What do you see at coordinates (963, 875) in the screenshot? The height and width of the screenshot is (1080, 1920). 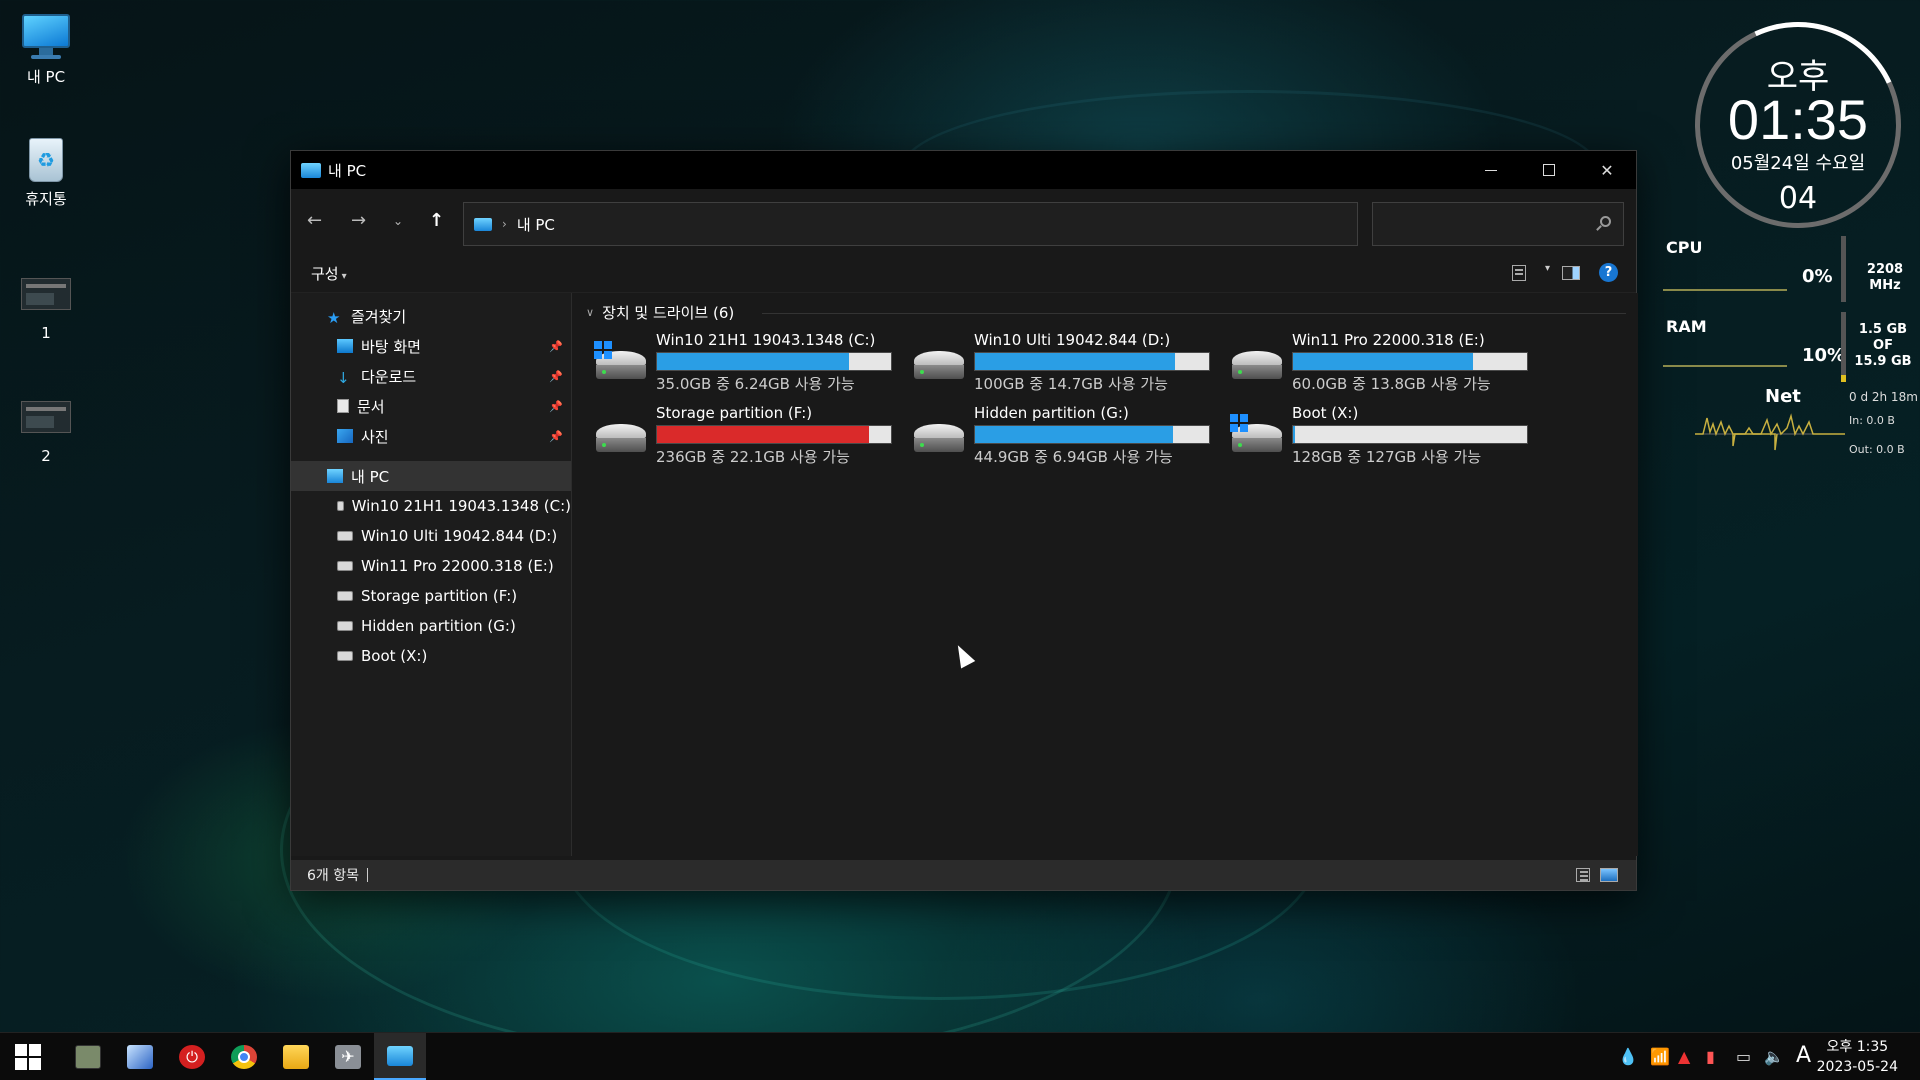 I see `status-bar: 6개 항목` at bounding box center [963, 875].